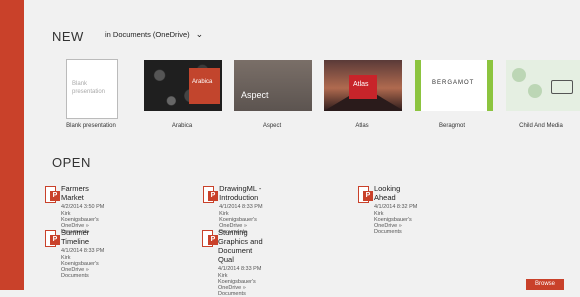  I want to click on sign-icon, so click(562, 87).